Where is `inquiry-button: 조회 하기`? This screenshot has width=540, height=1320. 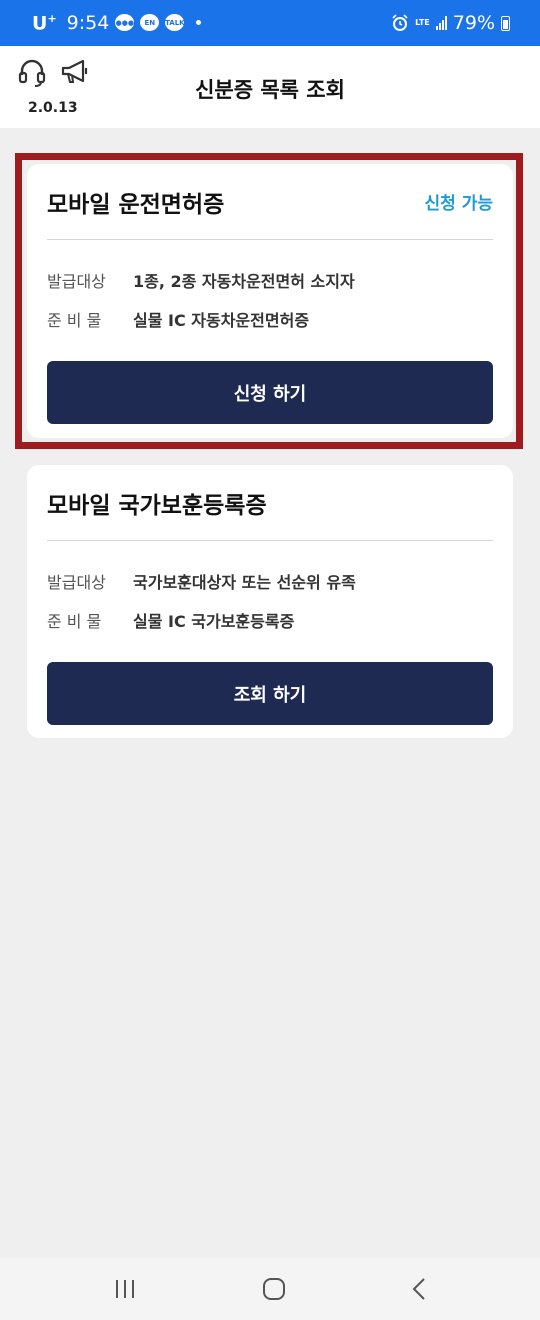 inquiry-button: 조회 하기 is located at coordinates (270, 693).